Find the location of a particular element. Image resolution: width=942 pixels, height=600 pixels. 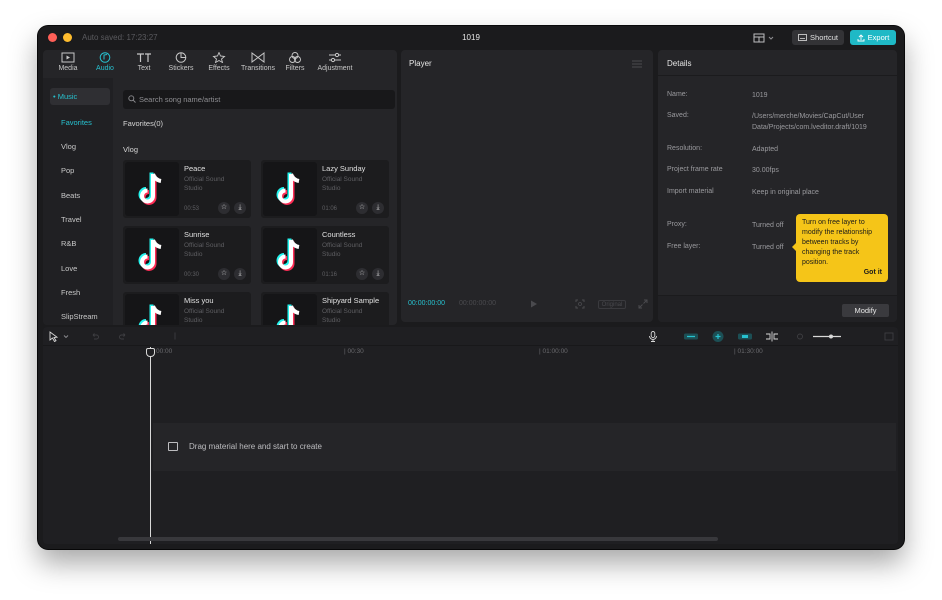

tab-stickers: Stickers is located at coordinates (181, 65).